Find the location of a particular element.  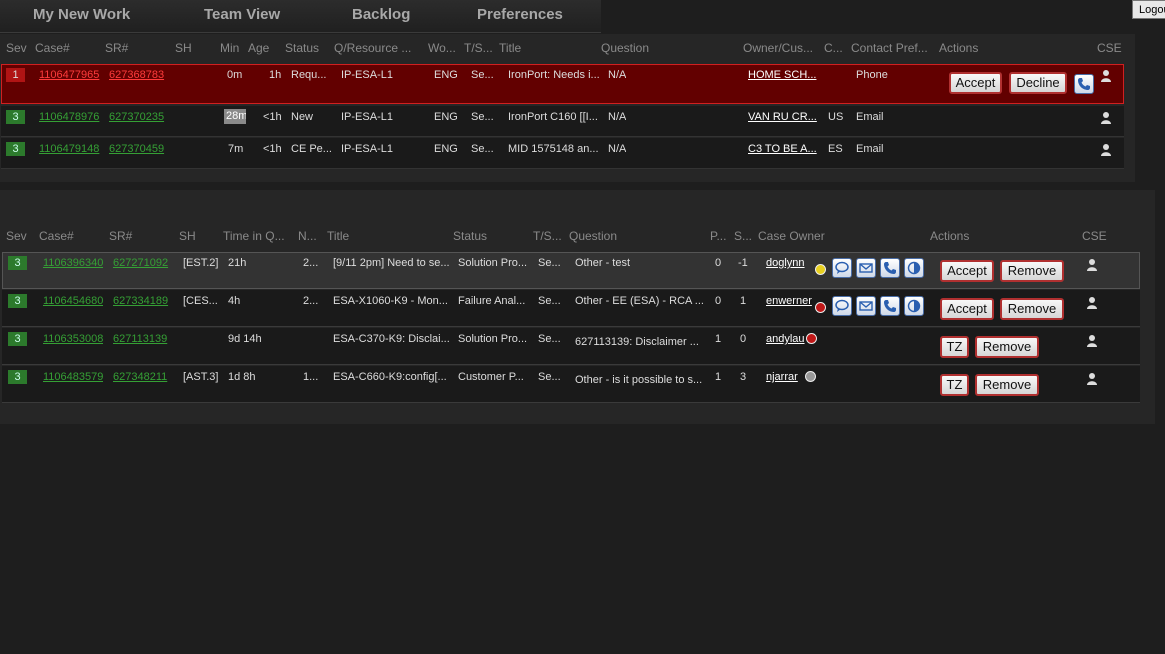

time-in-queue-value: 4h is located at coordinates (234, 301).